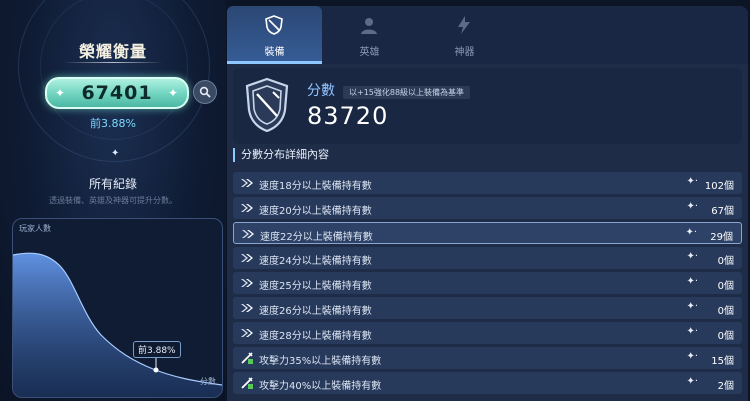 This screenshot has height=401, width=750. I want to click on score-basis-badge: 以+15強化88級以上裝備為基準, so click(407, 92).